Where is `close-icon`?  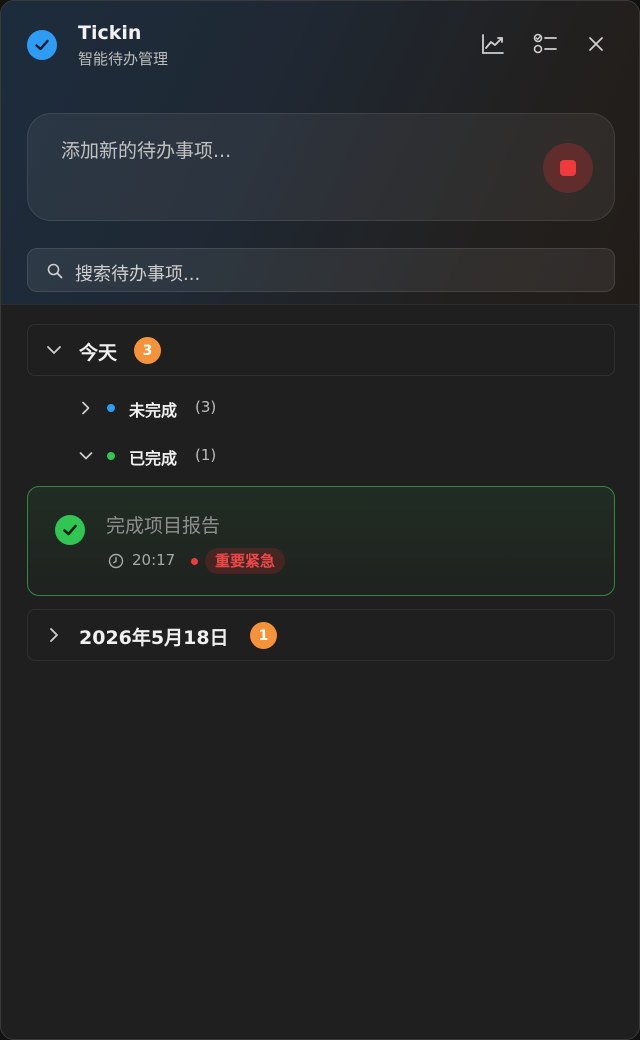 close-icon is located at coordinates (596, 44).